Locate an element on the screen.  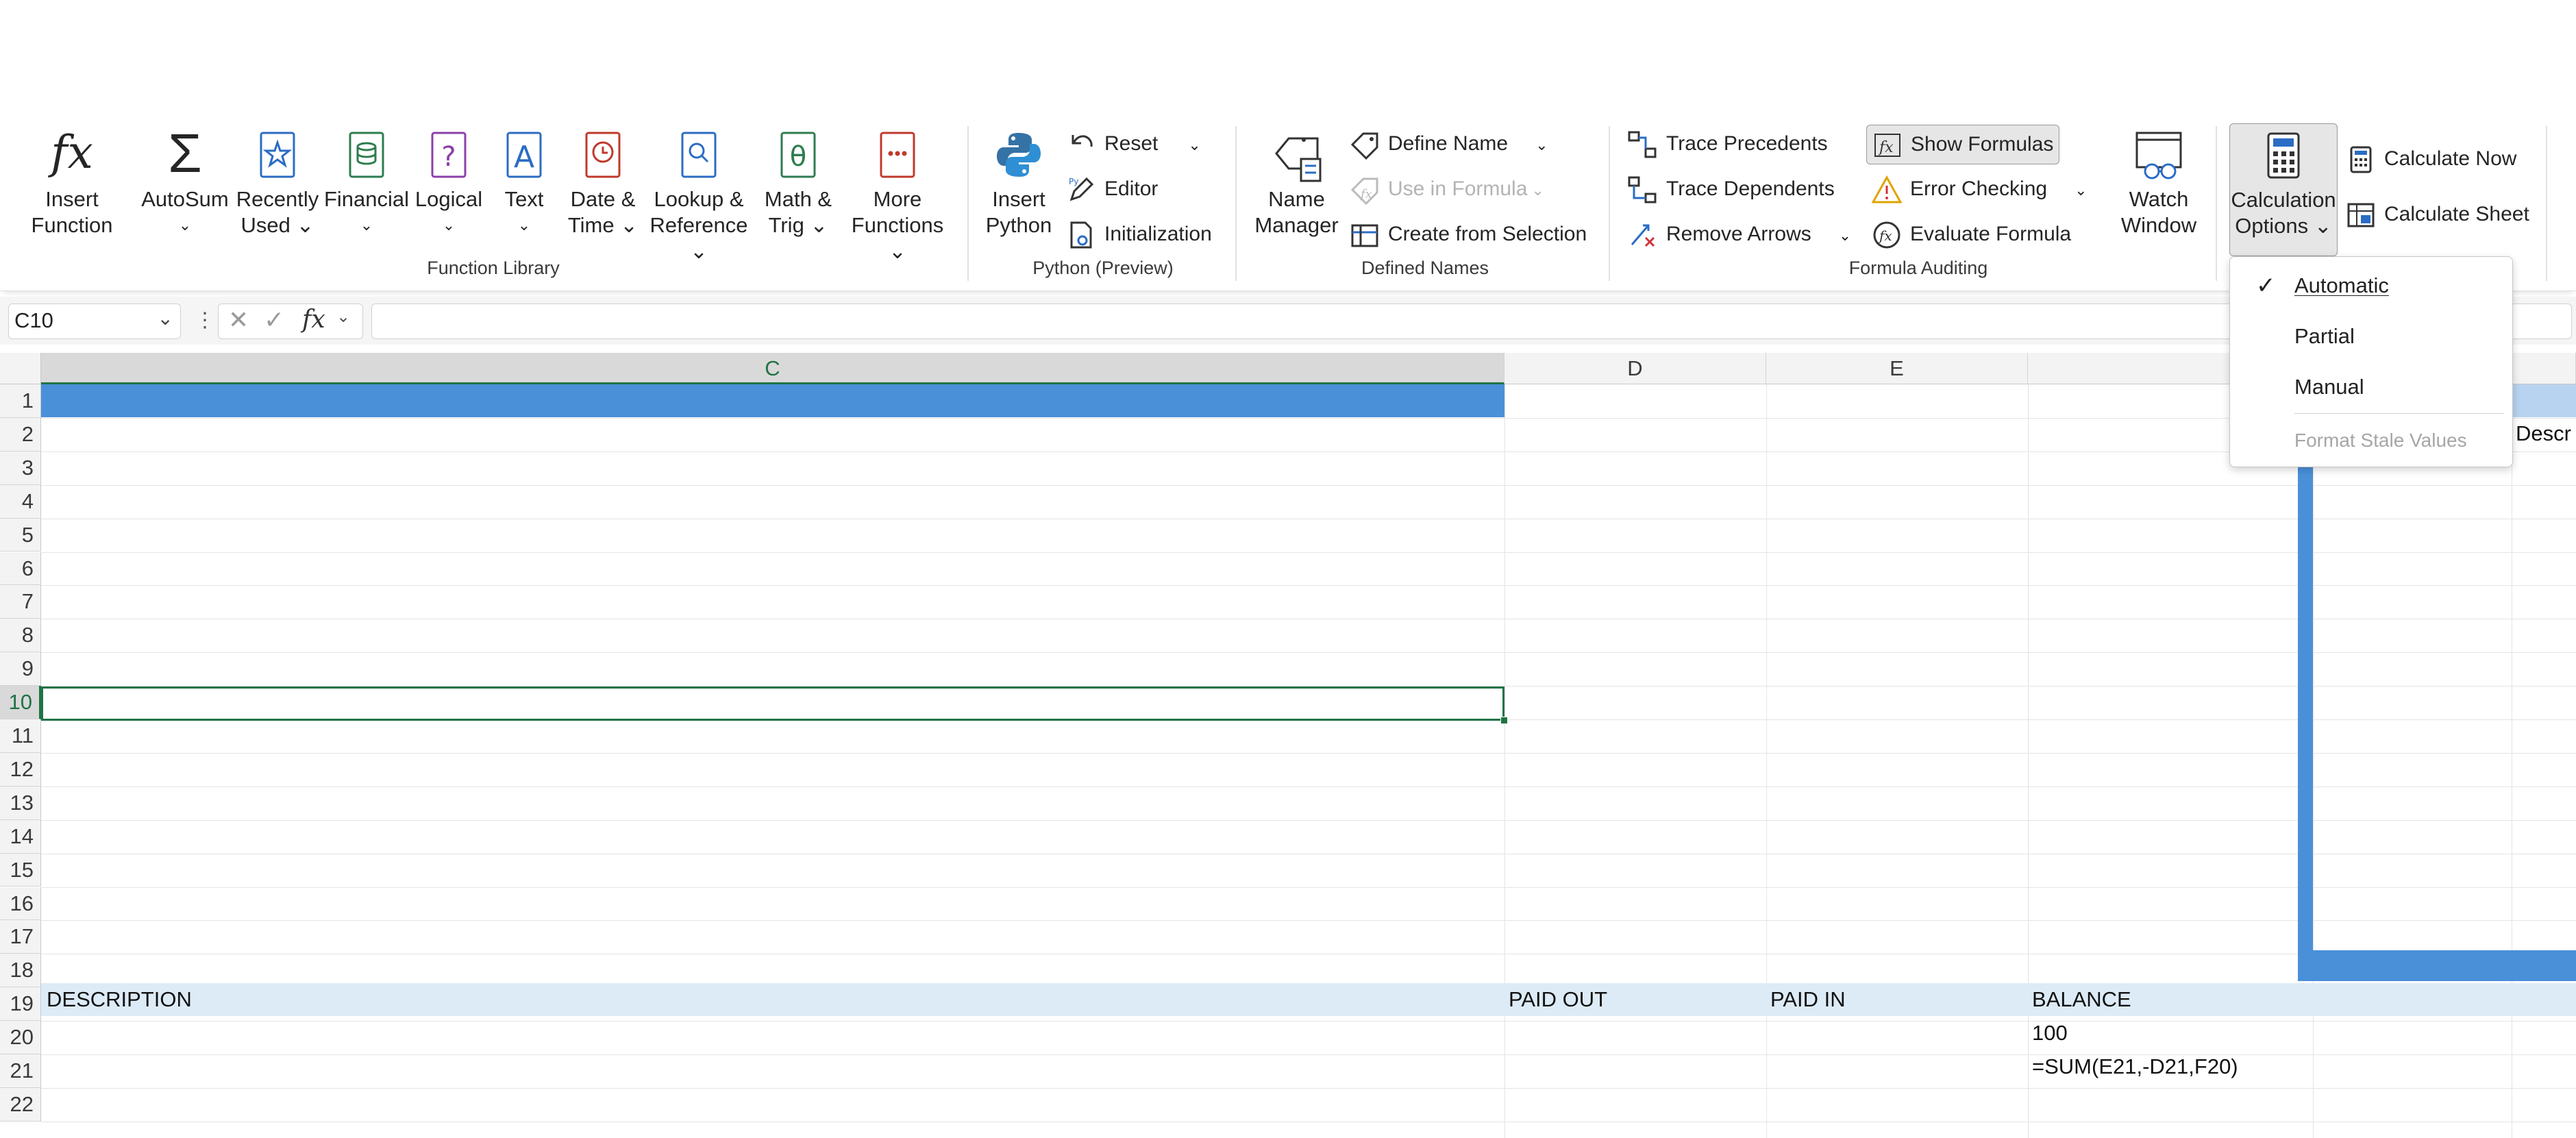
svg-text: θ is located at coordinates (798, 157).